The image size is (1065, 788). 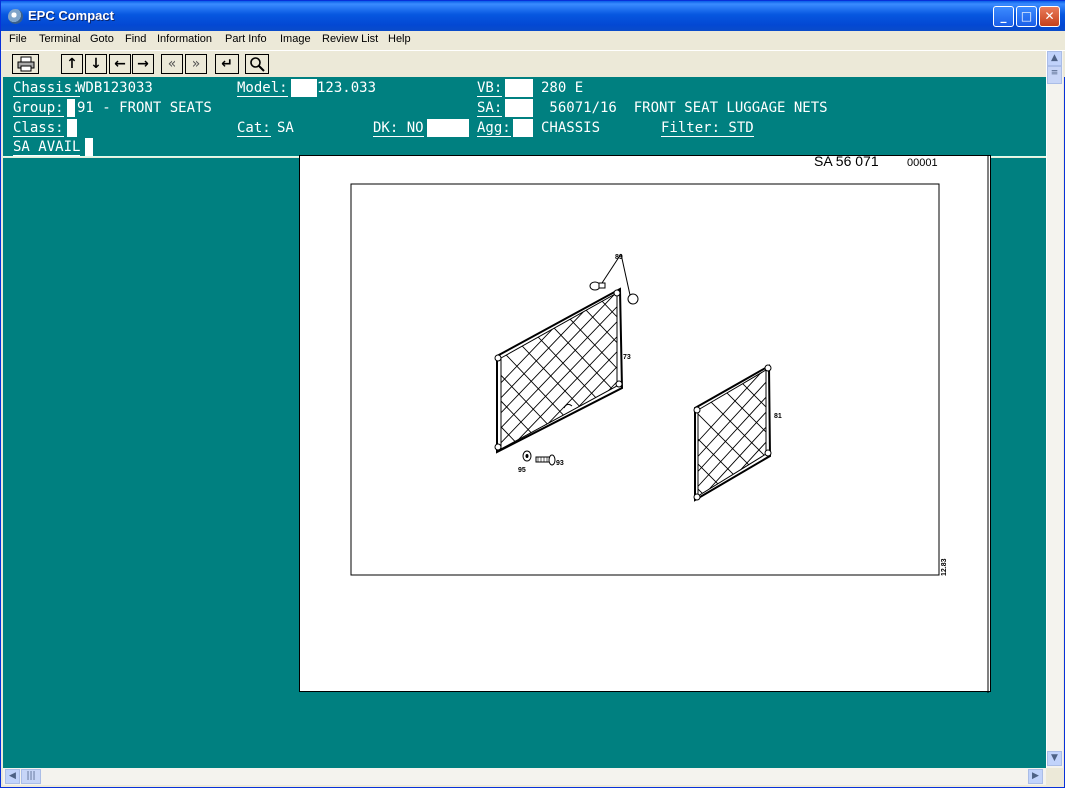 I want to click on clip-parts, so click(x=614, y=279).